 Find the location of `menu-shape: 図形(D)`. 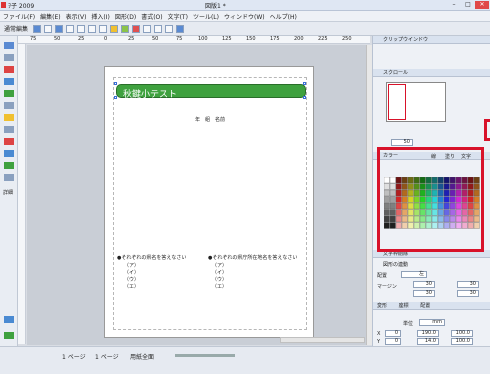

menu-shape: 図形(D) is located at coordinates (125, 16).